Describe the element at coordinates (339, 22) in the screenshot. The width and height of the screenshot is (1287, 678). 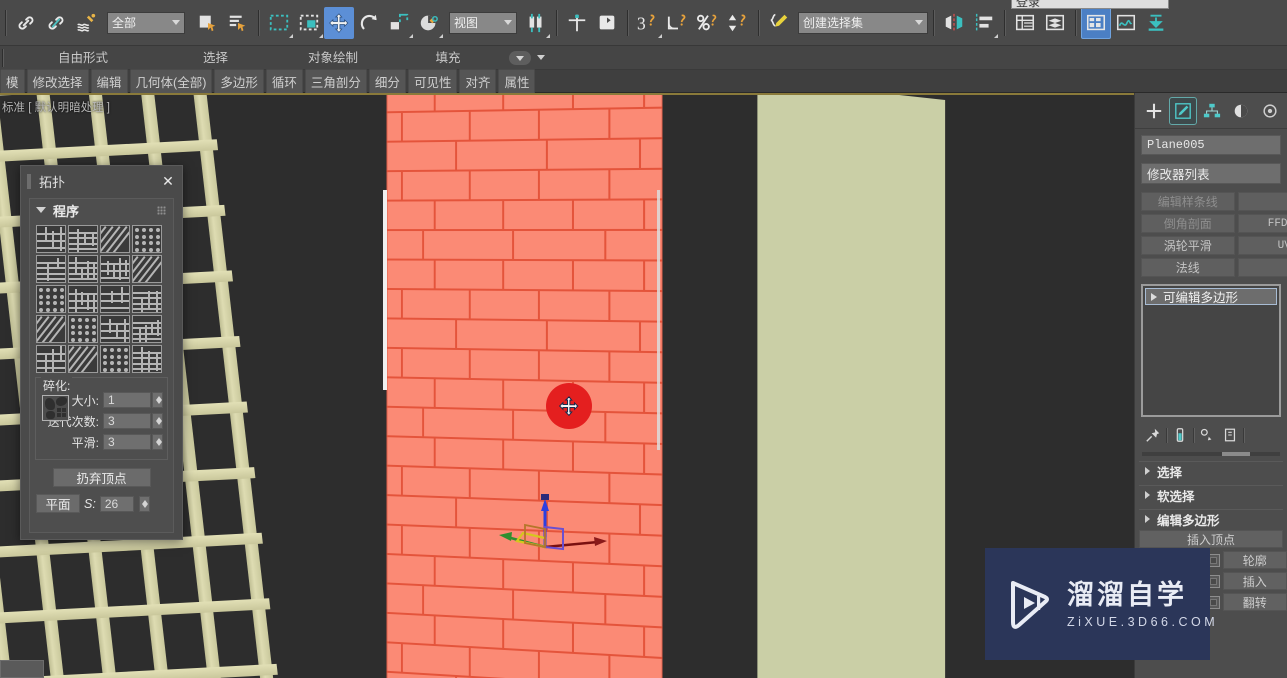
I see `select-and-move-icon` at that location.